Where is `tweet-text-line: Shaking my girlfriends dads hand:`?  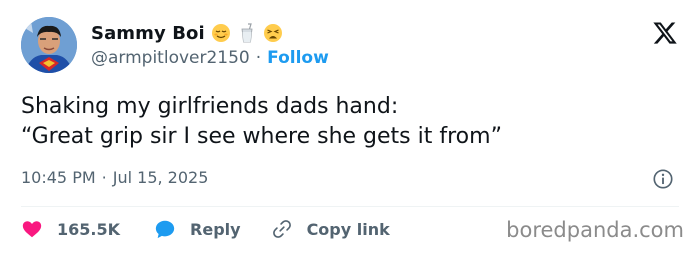 tweet-text-line: Shaking my girlfriends dads hand: is located at coordinates (210, 106).